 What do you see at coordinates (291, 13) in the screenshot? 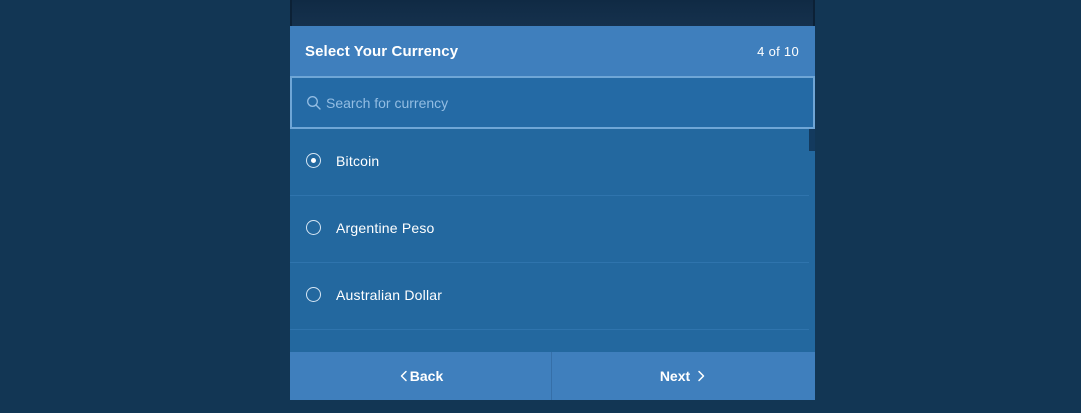
I see `top-strip-edge-left` at bounding box center [291, 13].